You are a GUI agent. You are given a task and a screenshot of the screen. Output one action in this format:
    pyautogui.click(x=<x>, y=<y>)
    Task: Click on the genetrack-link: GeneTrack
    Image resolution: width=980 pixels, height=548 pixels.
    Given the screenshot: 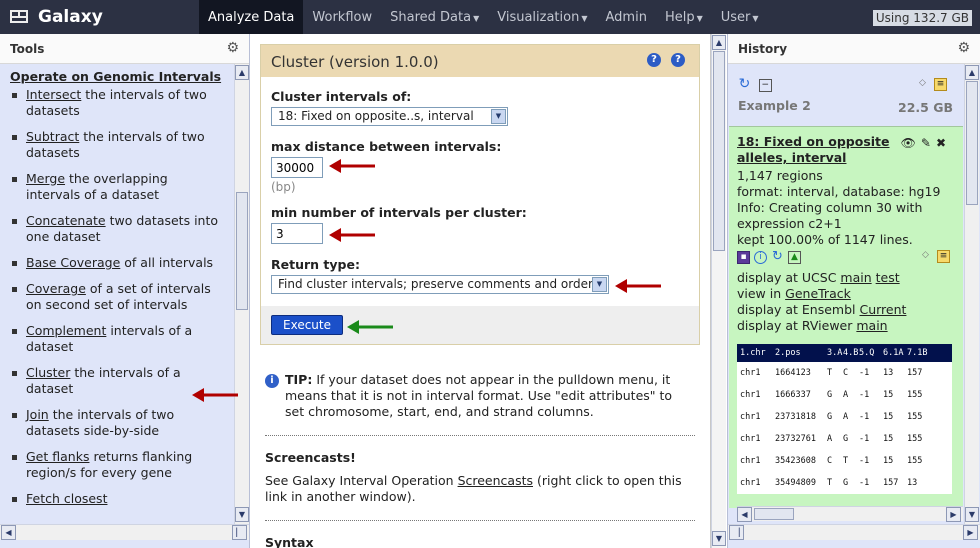 What is the action you would take?
    pyautogui.click(x=818, y=293)
    